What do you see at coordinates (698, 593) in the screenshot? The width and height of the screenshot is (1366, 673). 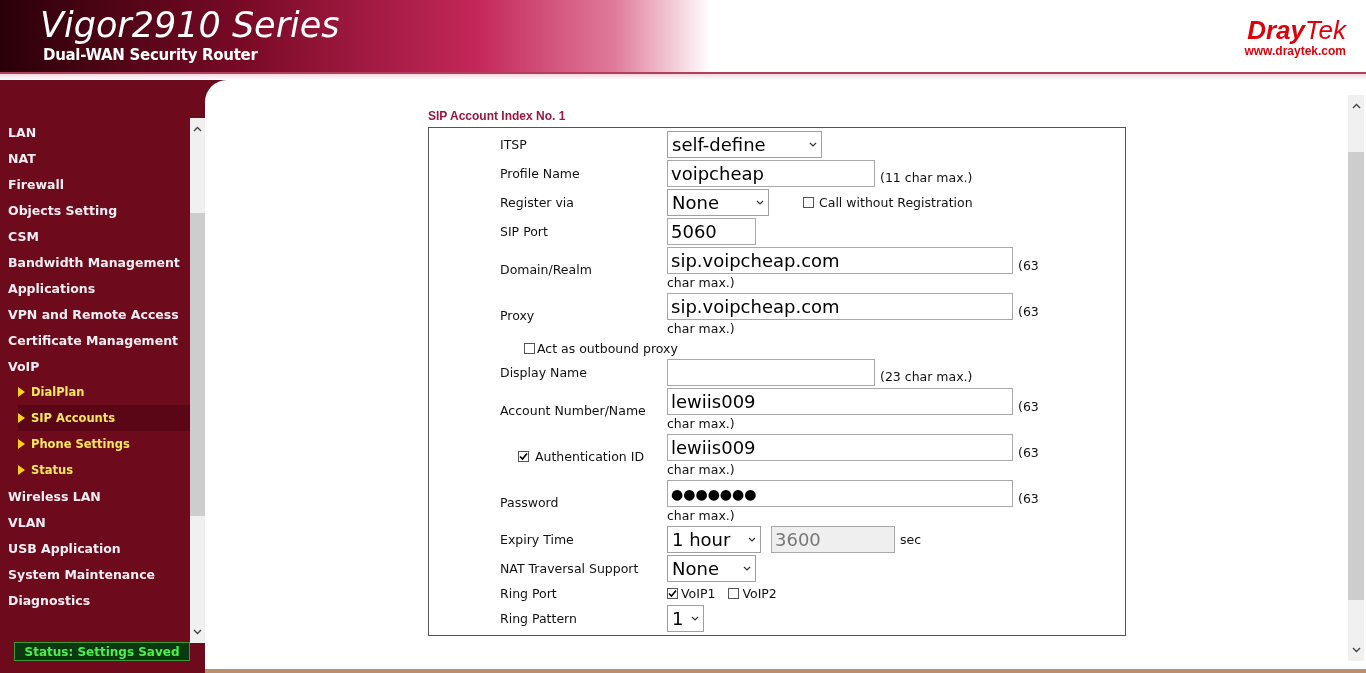 I see `checkbox-label: VoIP1` at bounding box center [698, 593].